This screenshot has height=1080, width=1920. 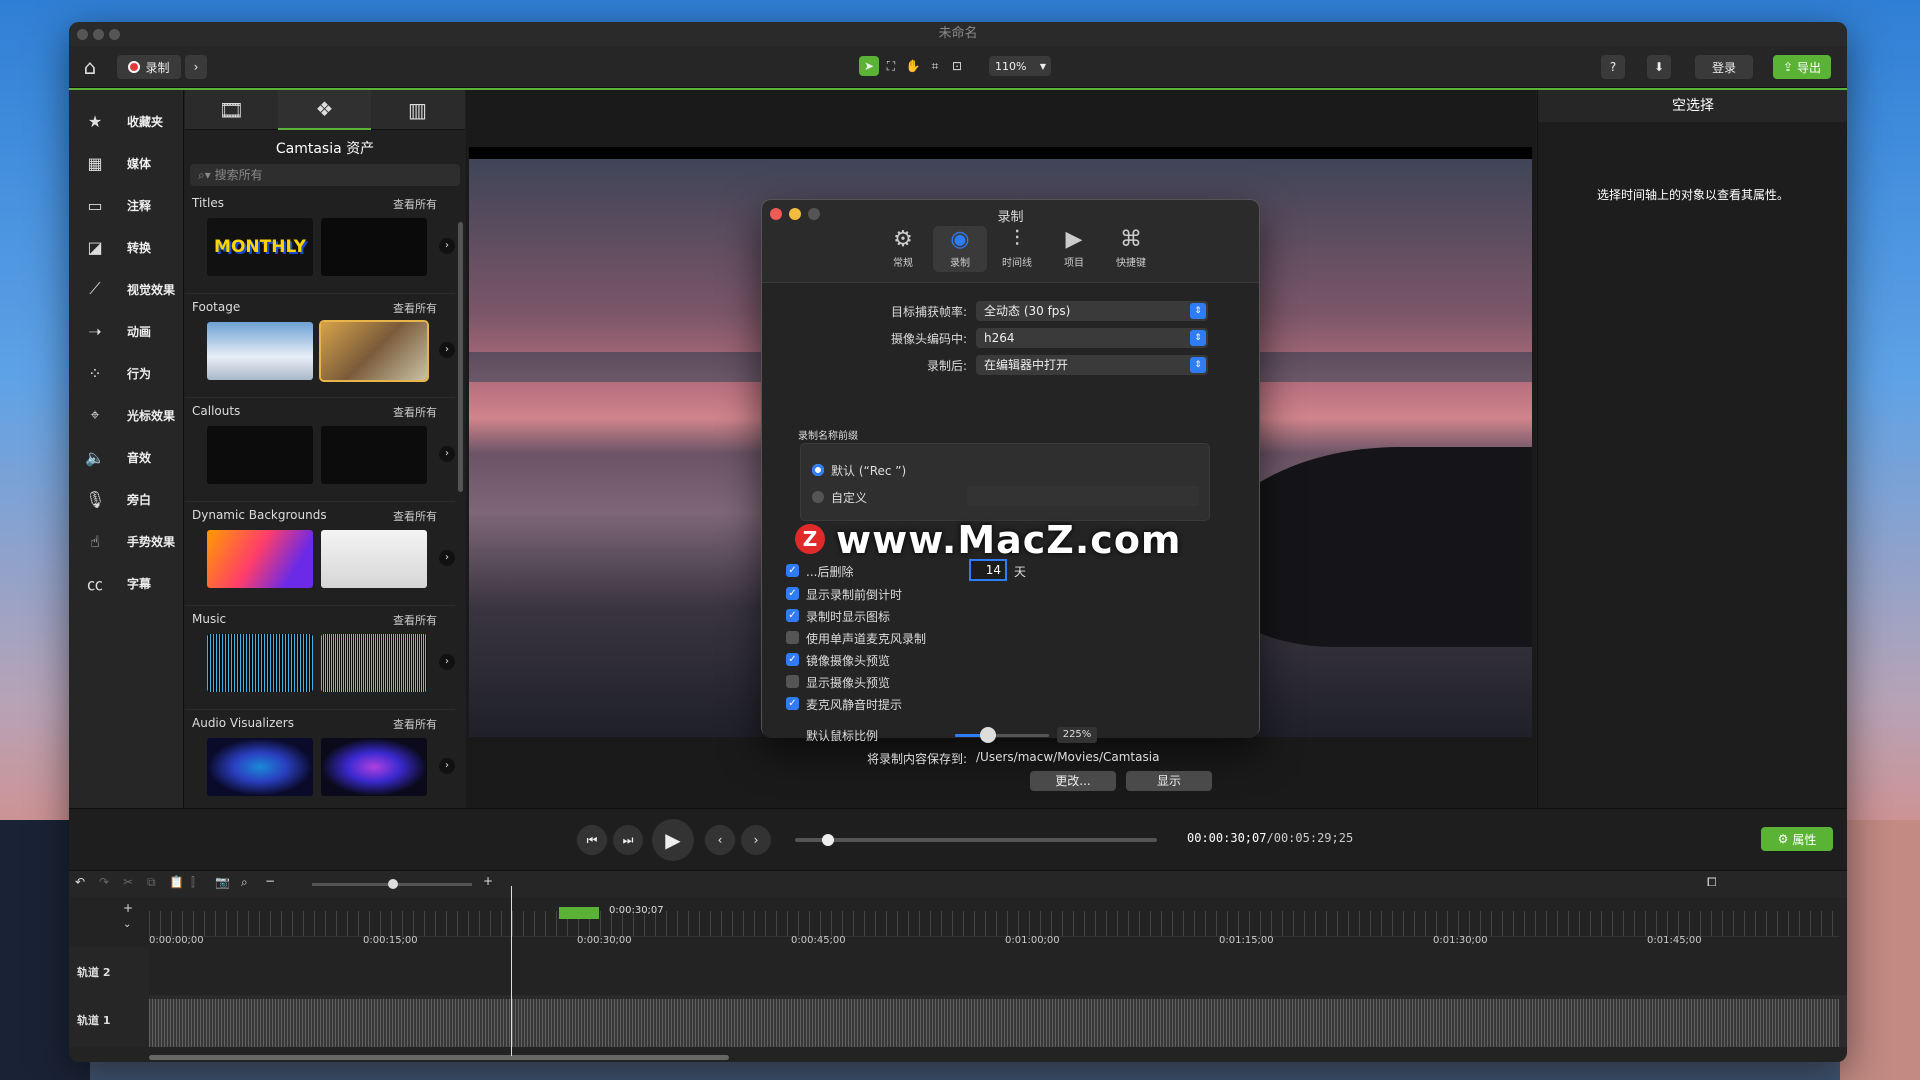 What do you see at coordinates (960, 249) in the screenshot?
I see `tab-recording: ◉ 录制` at bounding box center [960, 249].